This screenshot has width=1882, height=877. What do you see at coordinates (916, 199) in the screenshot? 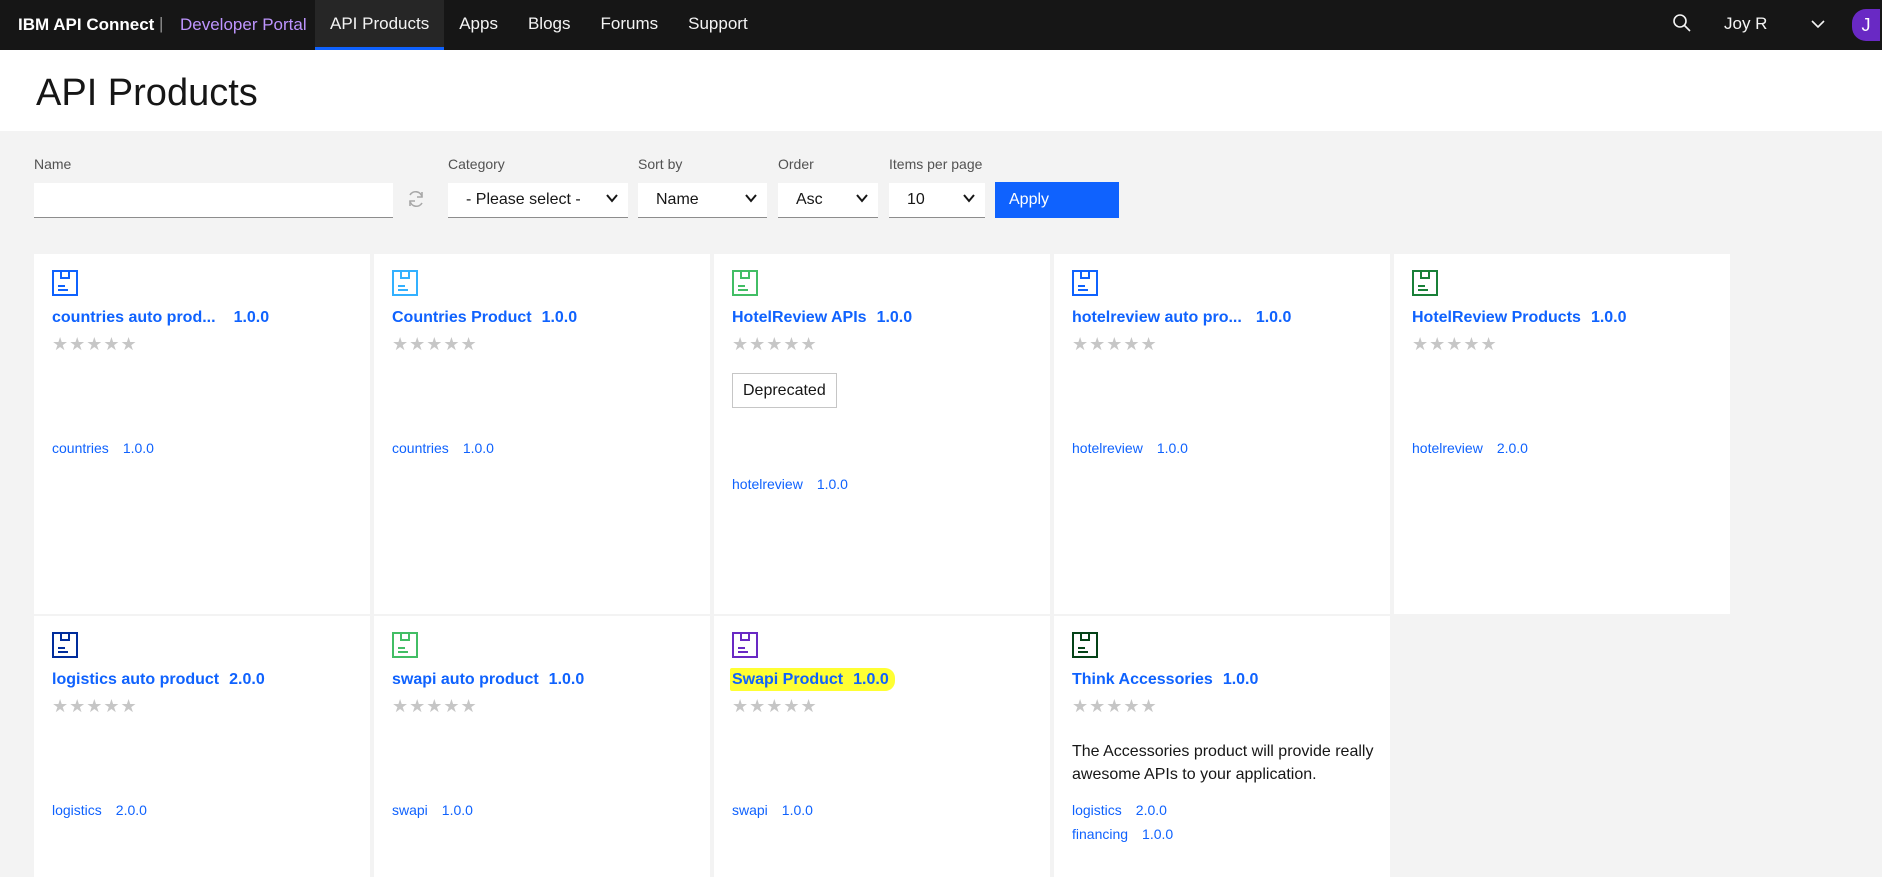
I see `items-per-page-value: 10` at bounding box center [916, 199].